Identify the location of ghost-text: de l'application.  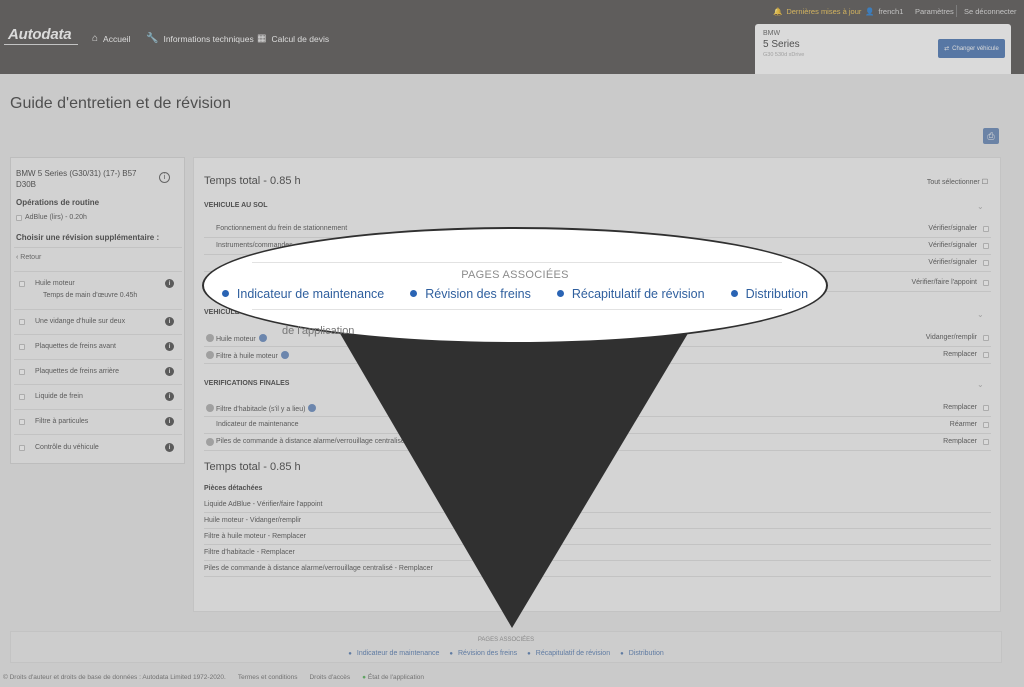
(318, 331).